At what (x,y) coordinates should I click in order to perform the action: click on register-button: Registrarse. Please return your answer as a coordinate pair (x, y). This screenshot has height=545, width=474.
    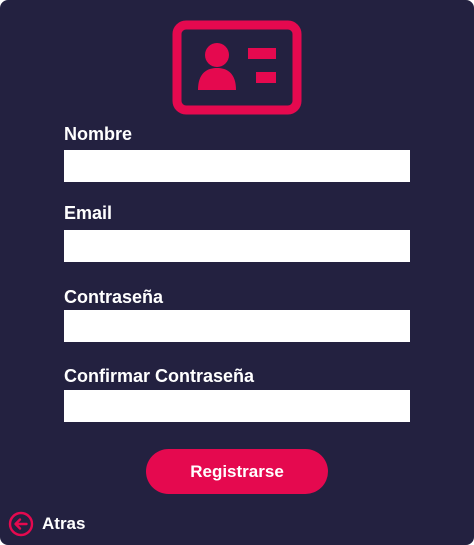
    Looking at the image, I should click on (237, 471).